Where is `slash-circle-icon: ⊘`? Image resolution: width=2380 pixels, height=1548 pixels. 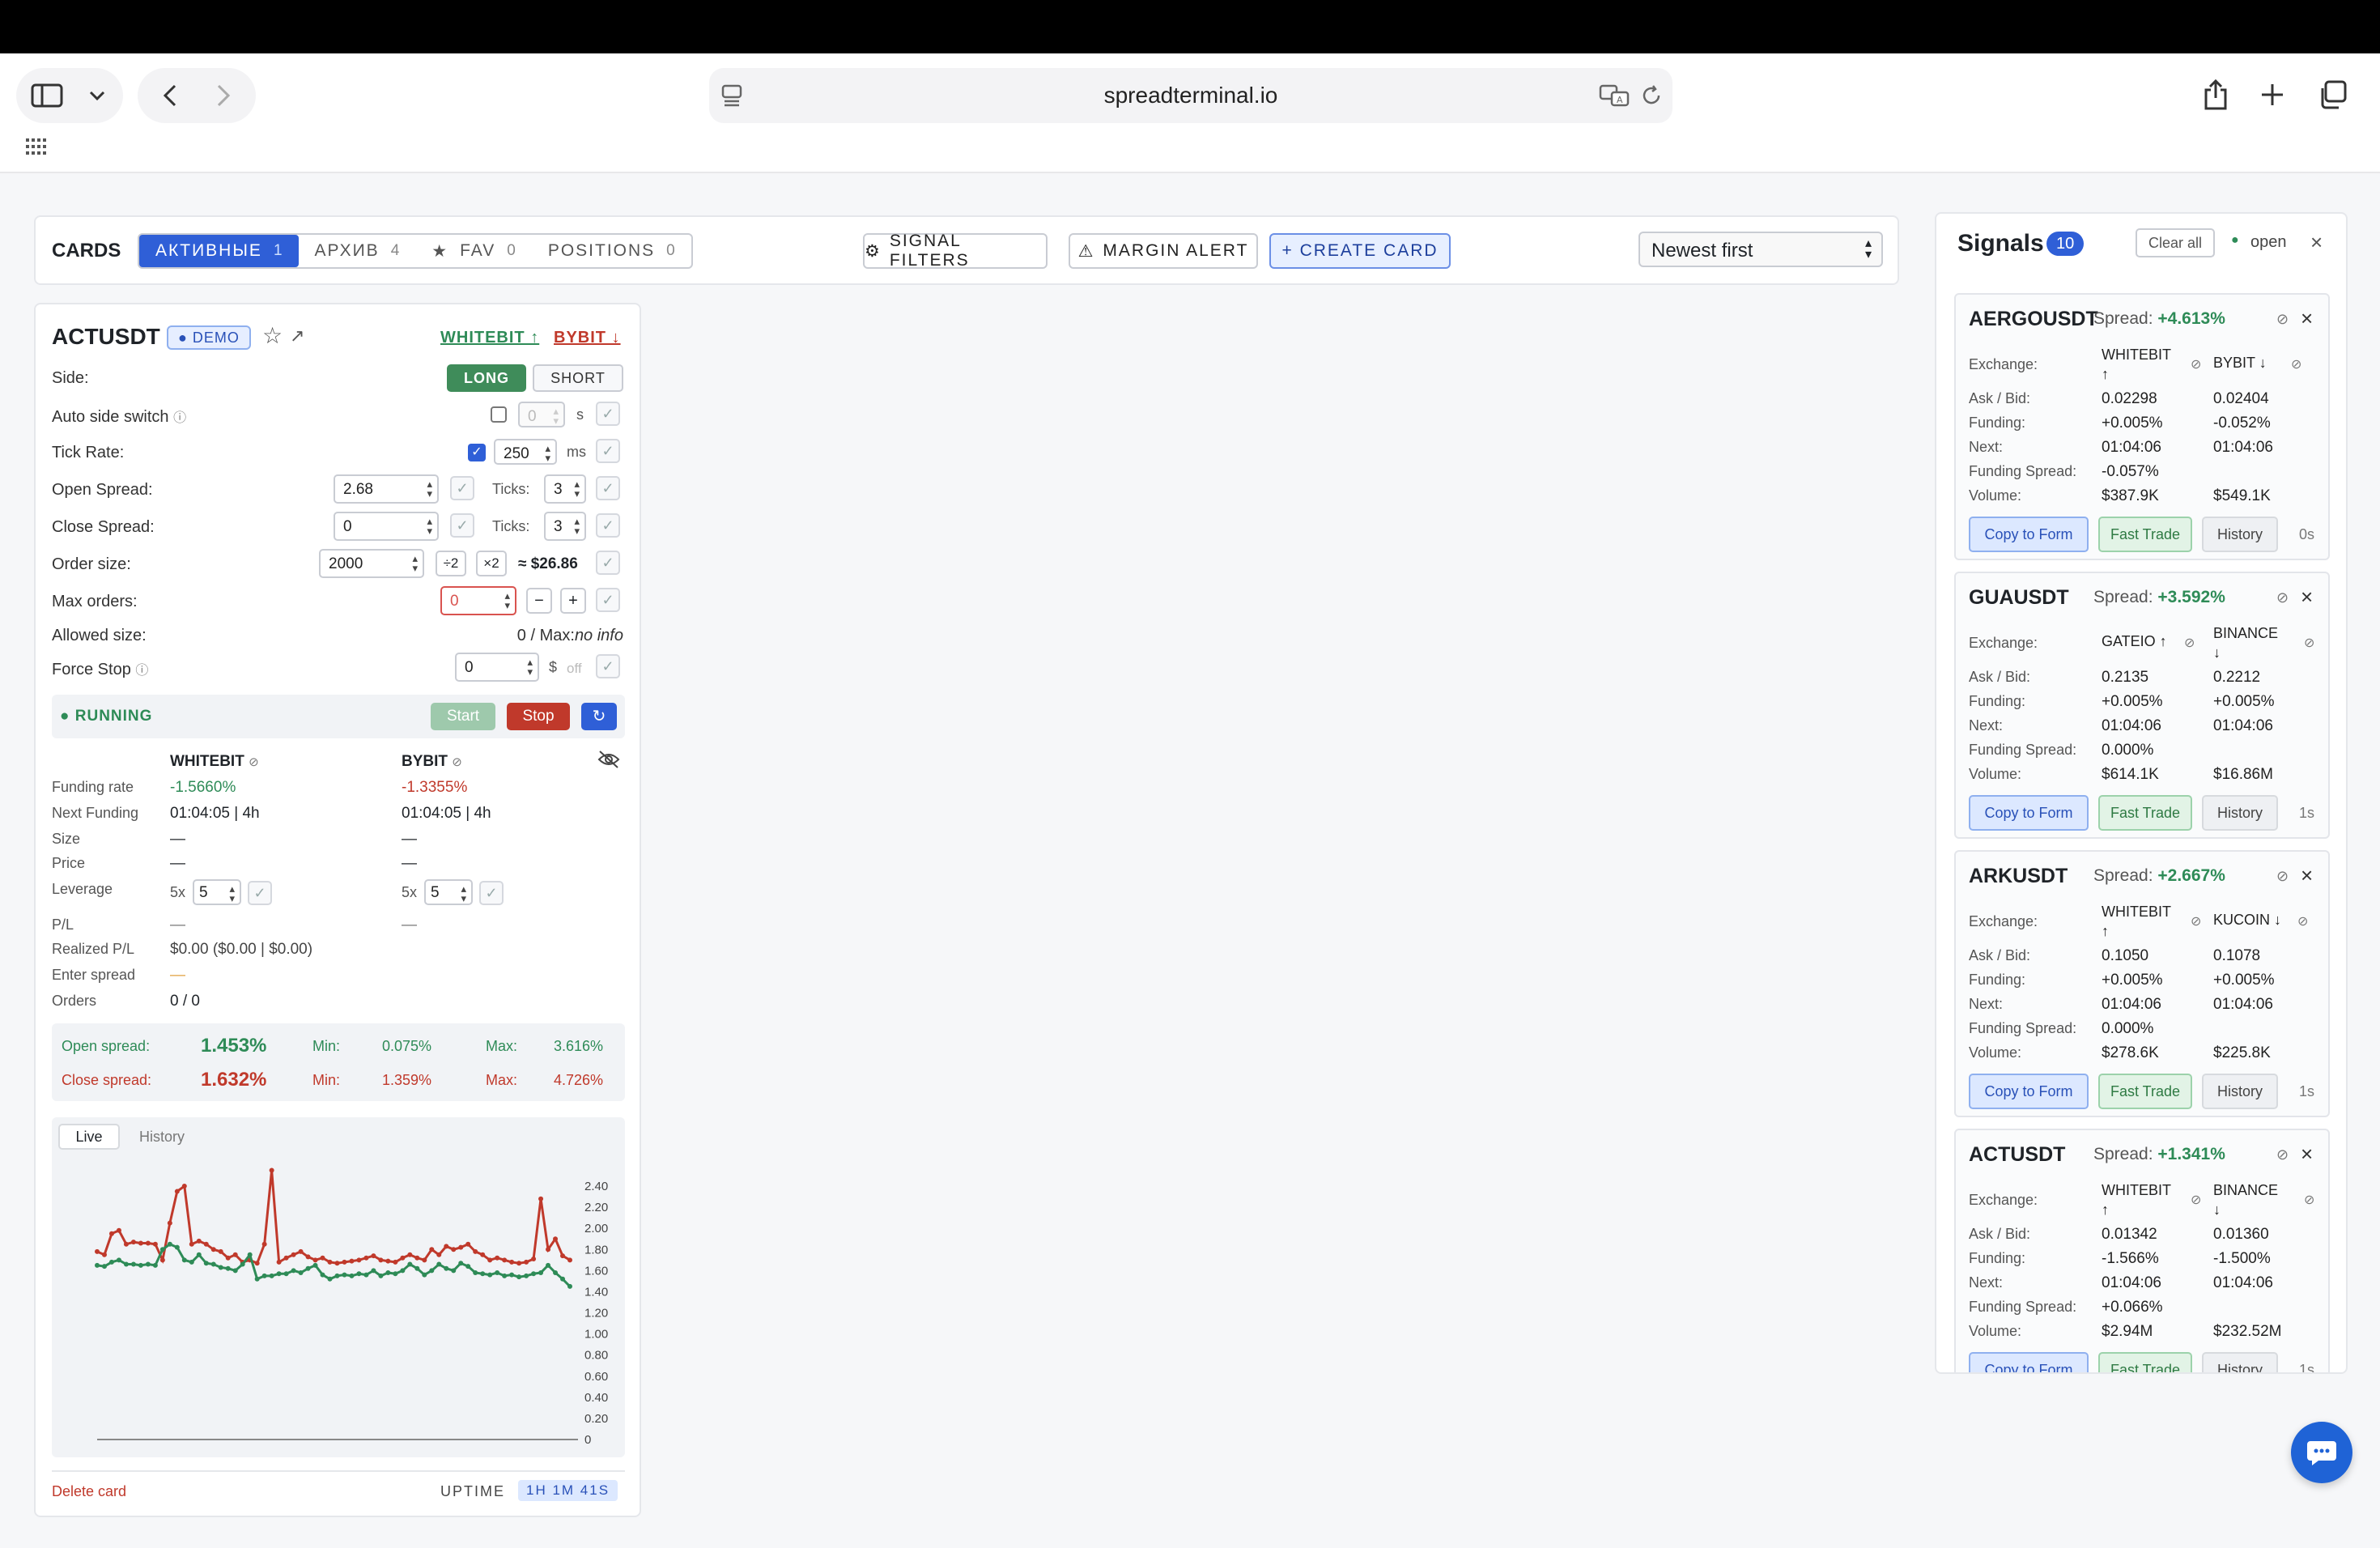 slash-circle-icon: ⊘ is located at coordinates (2196, 922).